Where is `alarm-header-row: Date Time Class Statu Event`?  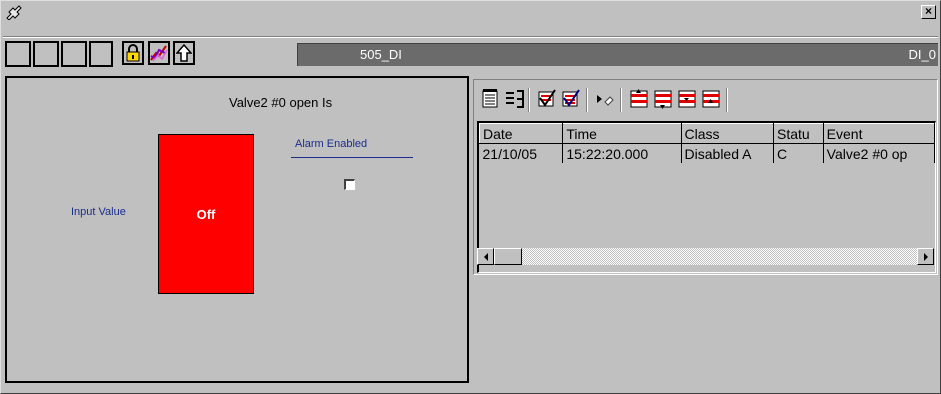
alarm-header-row: Date Time Class Statu Event is located at coordinates (707, 133).